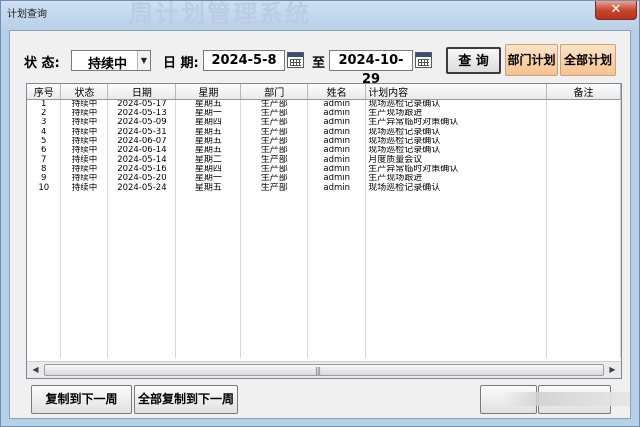 The height and width of the screenshot is (427, 640). I want to click on watermark-overlay, so click(566, 399).